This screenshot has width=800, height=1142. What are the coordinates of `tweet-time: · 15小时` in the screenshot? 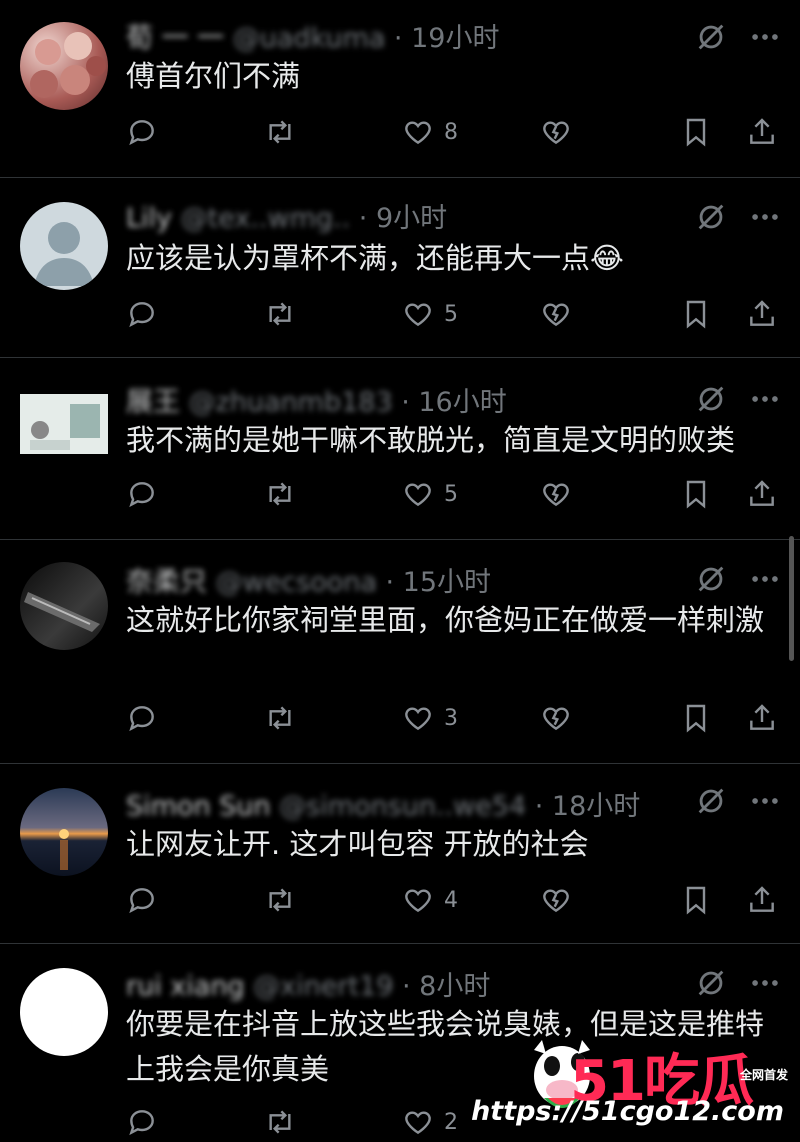 It's located at (439, 582).